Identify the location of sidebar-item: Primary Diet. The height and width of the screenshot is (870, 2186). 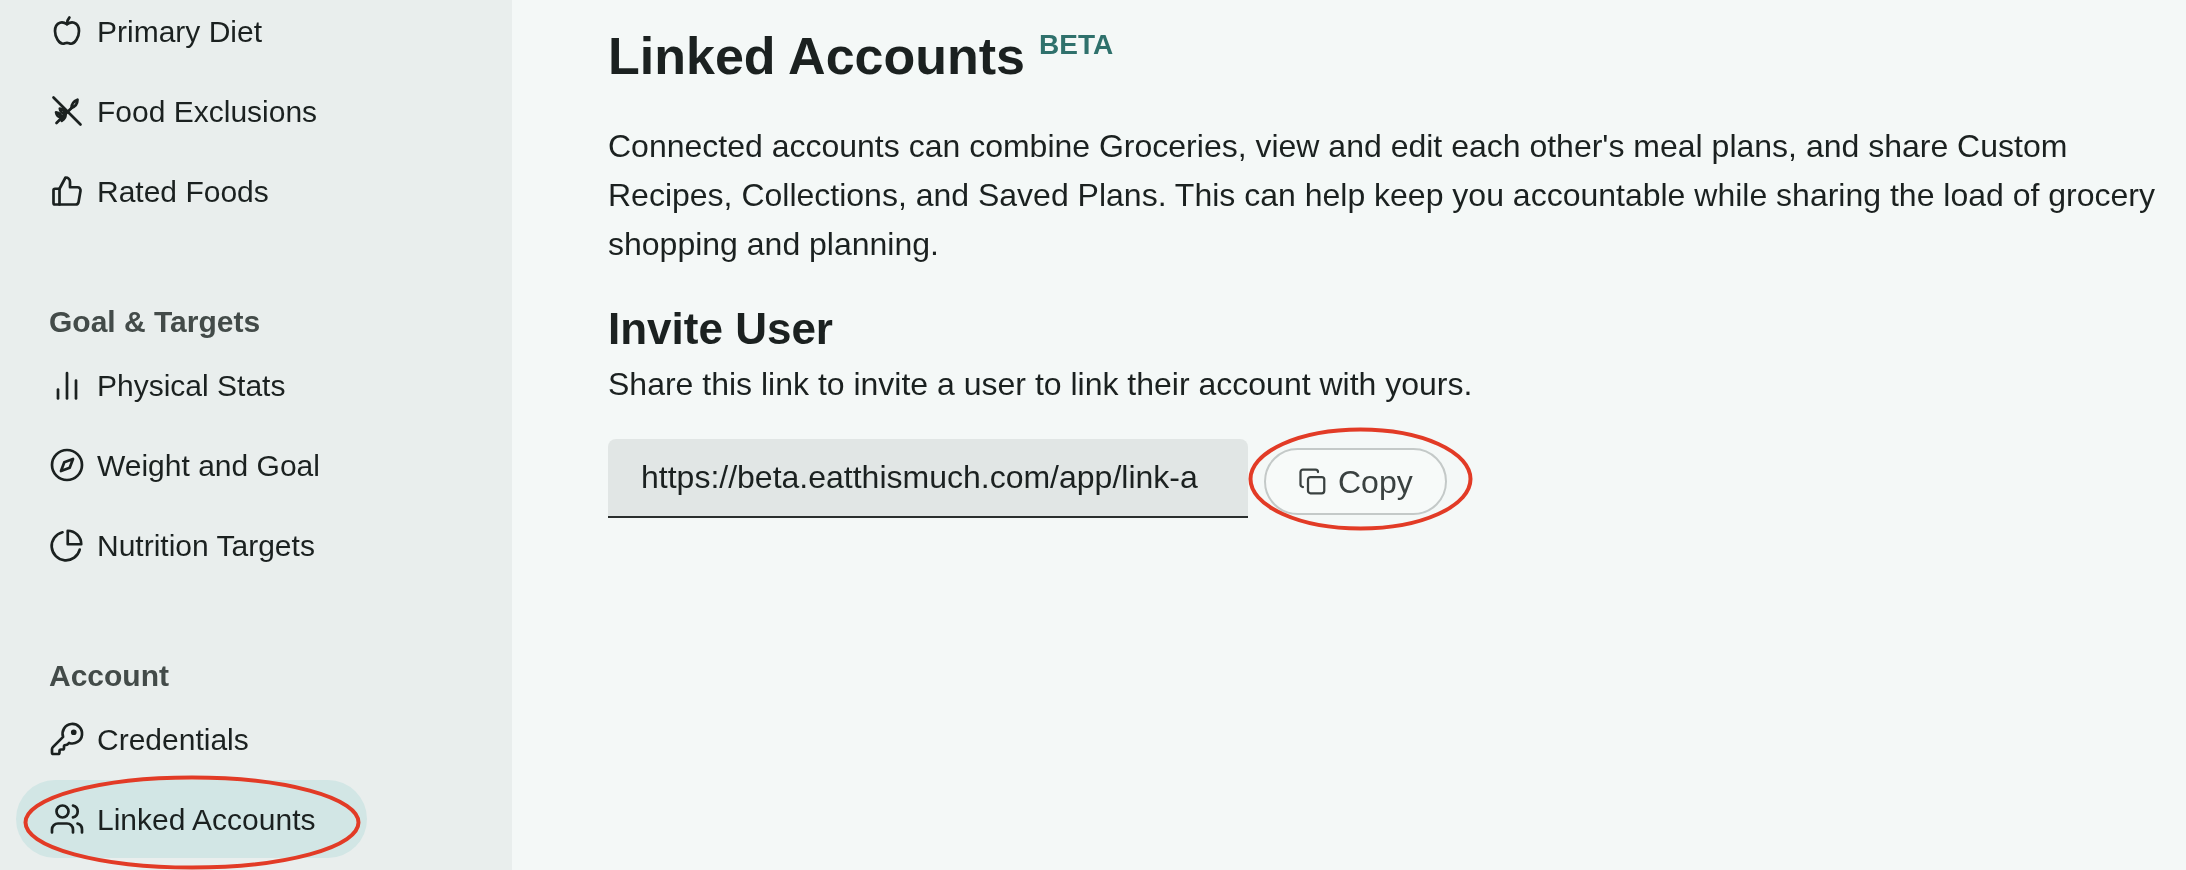
(191, 35).